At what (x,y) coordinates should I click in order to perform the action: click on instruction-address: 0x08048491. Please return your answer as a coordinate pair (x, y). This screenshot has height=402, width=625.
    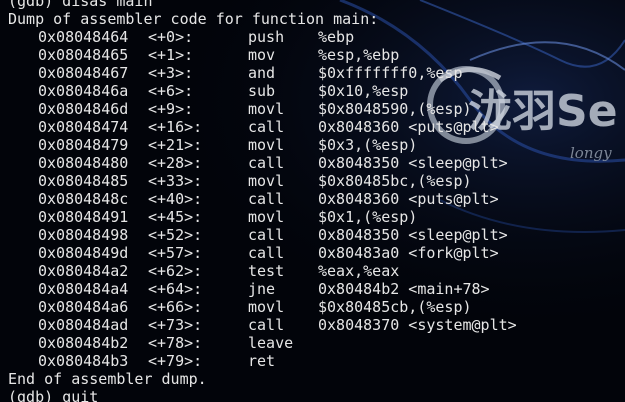
    Looking at the image, I should click on (83, 217).